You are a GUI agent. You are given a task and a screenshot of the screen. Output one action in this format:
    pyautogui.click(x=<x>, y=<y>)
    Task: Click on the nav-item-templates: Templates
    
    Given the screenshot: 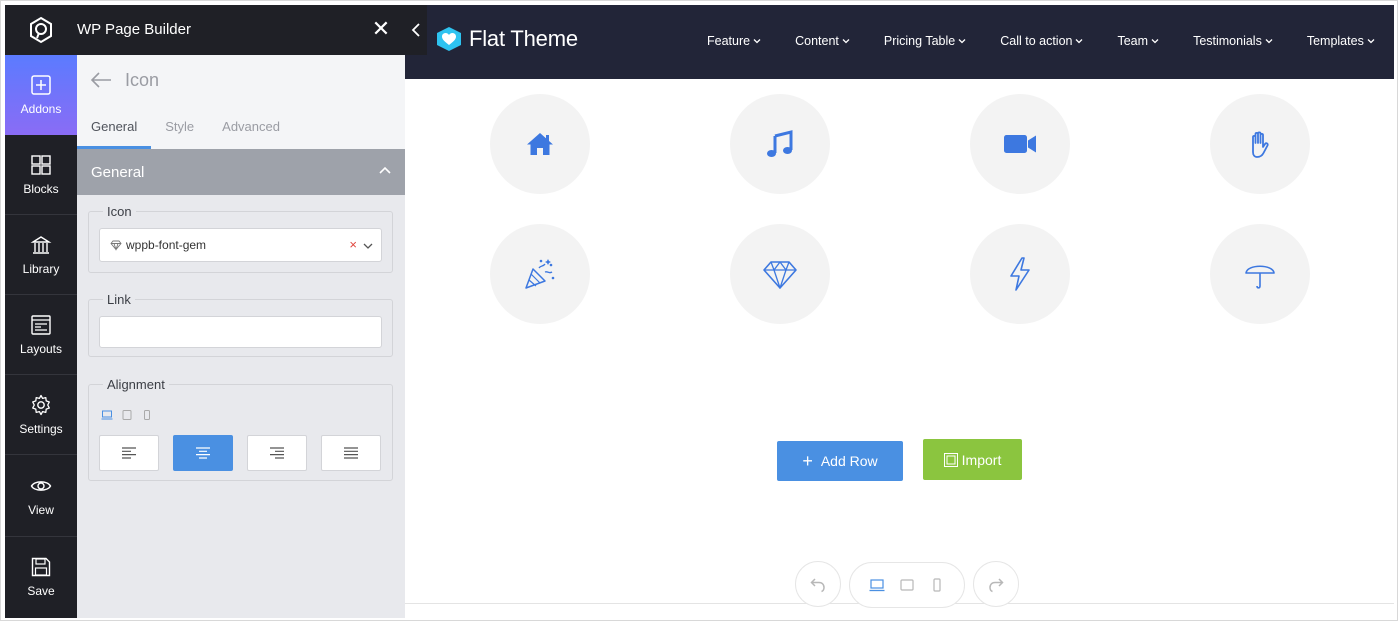 What is the action you would take?
    pyautogui.click(x=1341, y=41)
    